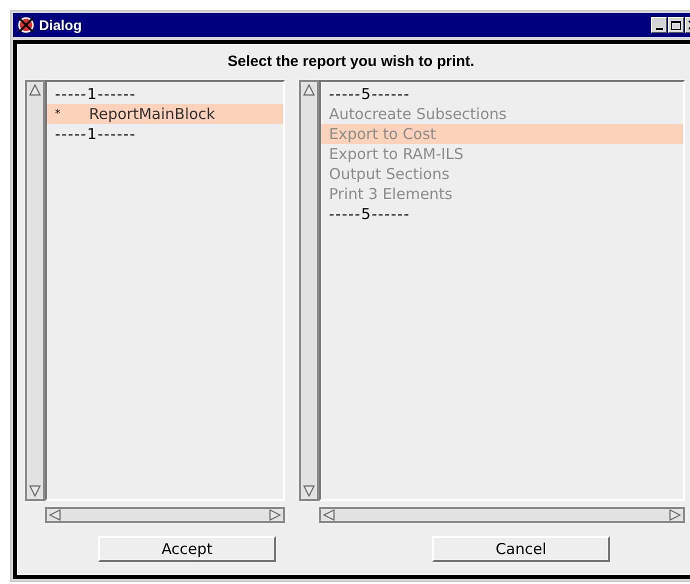  I want to click on dialog-prompt: Select the report you wish to print., so click(351, 62).